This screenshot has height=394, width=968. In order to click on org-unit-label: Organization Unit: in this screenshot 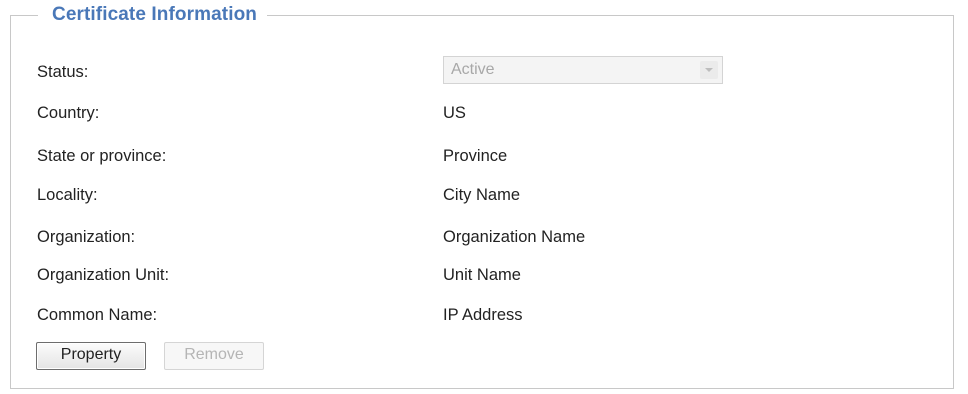, I will do `click(103, 275)`.